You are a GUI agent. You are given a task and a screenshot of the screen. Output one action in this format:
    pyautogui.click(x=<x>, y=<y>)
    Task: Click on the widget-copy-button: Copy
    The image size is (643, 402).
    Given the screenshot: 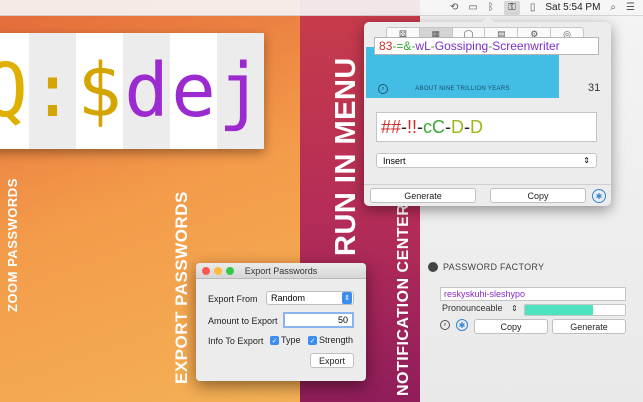 What is the action you would take?
    pyautogui.click(x=511, y=326)
    